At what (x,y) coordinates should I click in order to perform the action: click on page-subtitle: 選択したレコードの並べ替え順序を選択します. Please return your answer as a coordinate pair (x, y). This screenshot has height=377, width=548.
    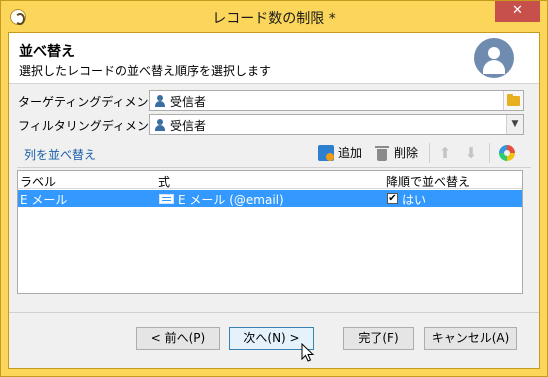
    Looking at the image, I should click on (145, 71).